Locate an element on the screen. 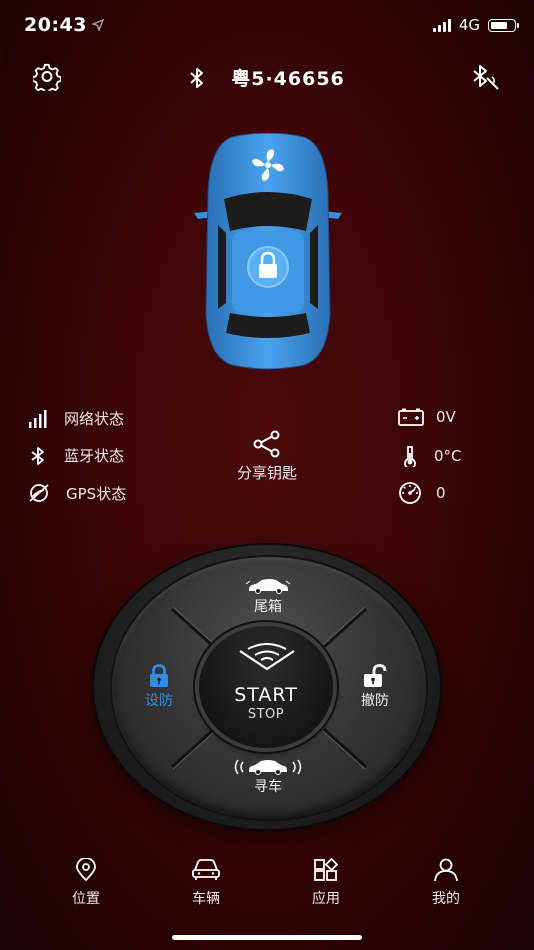  stop-label: STOP is located at coordinates (266, 714).